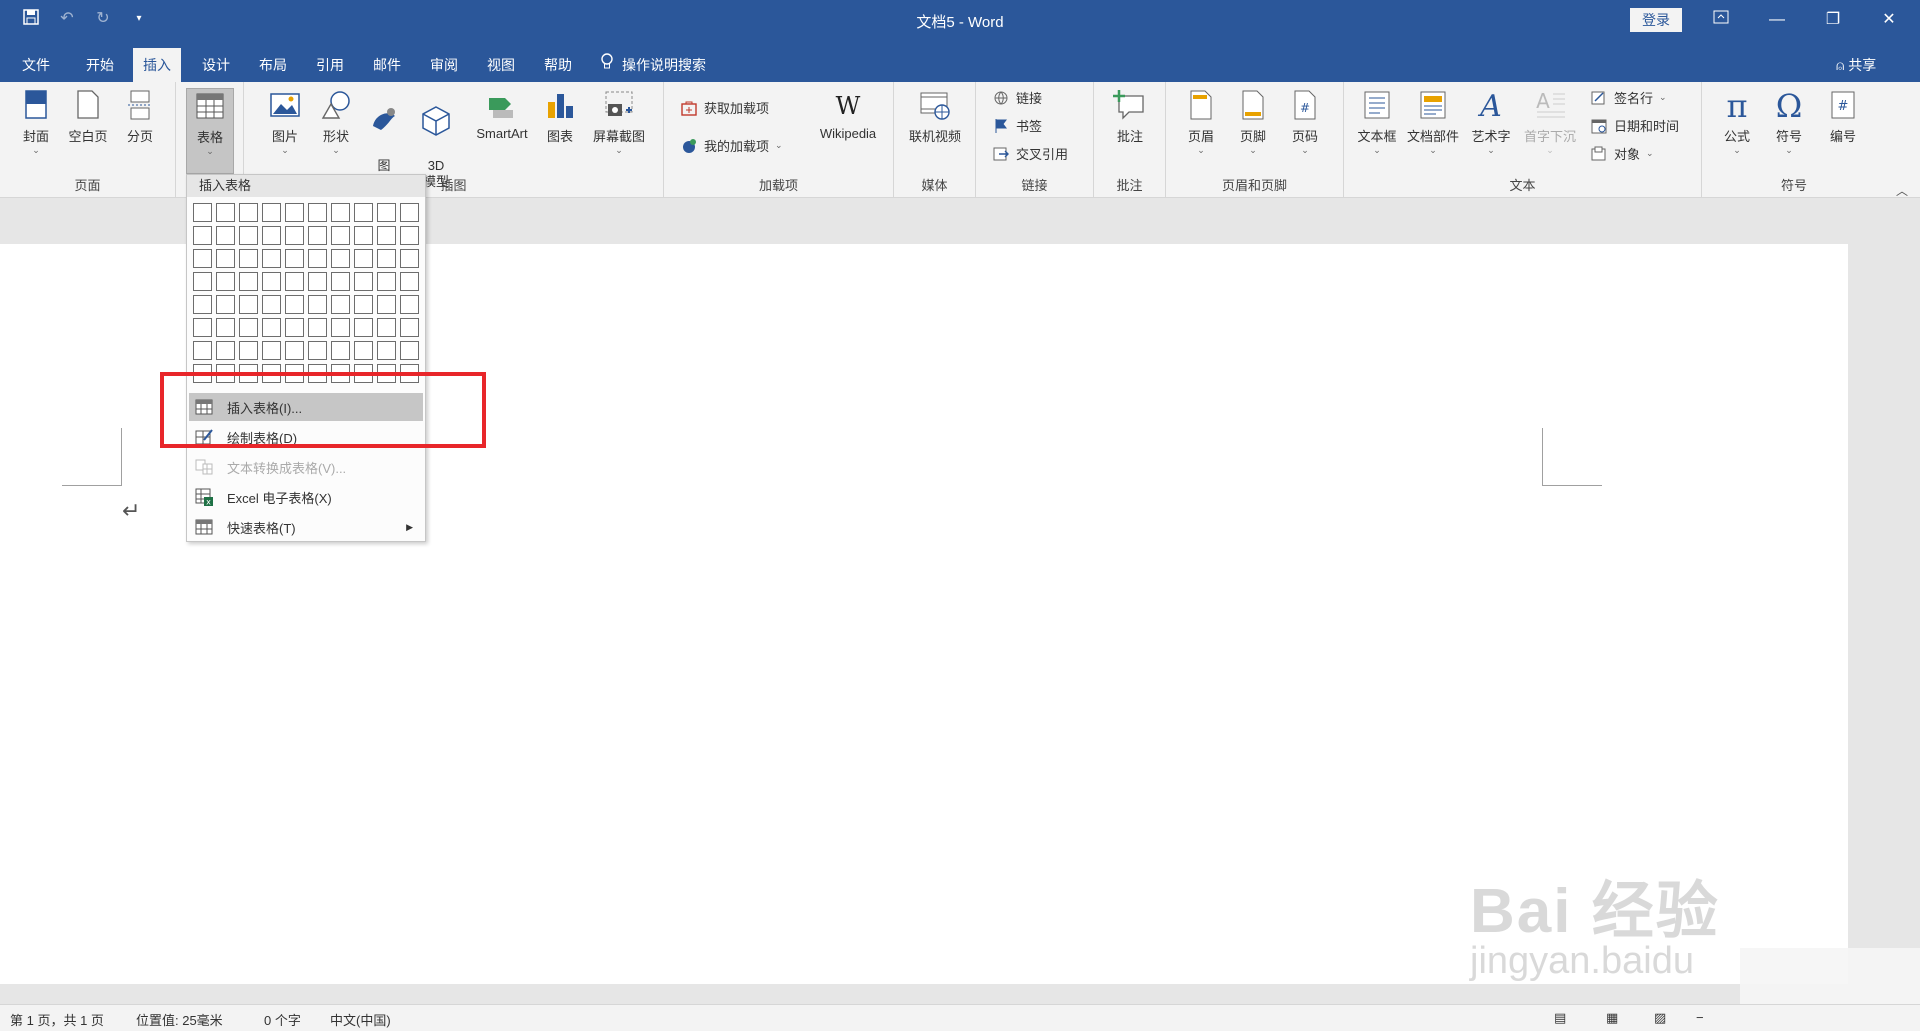 This screenshot has width=1920, height=1031. I want to click on wikipedia-button: W Wikipedia, so click(848, 114).